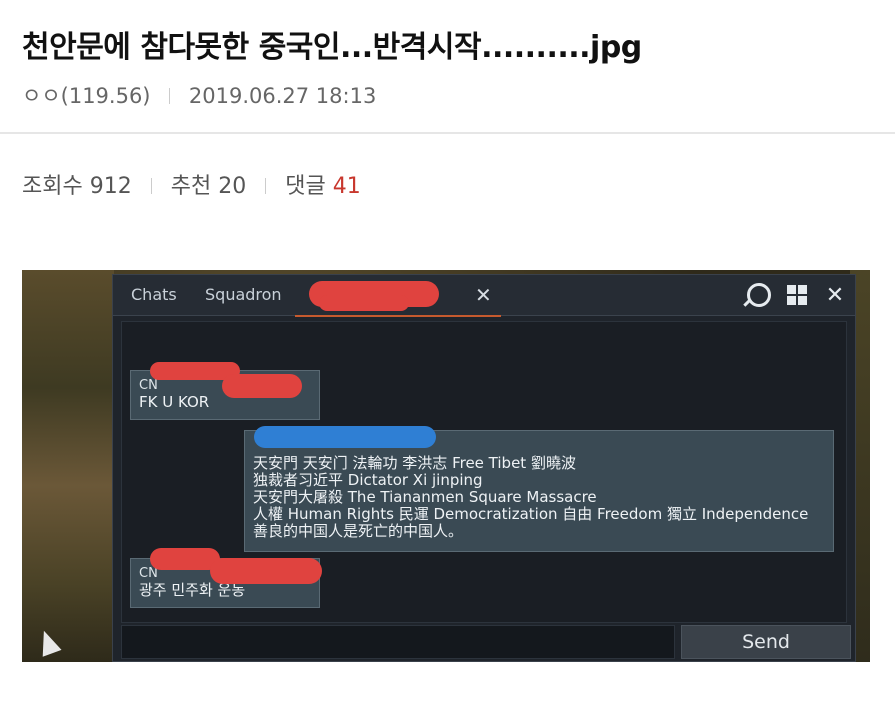  Describe the element at coordinates (447, 133) in the screenshot. I see `header-divider` at that location.